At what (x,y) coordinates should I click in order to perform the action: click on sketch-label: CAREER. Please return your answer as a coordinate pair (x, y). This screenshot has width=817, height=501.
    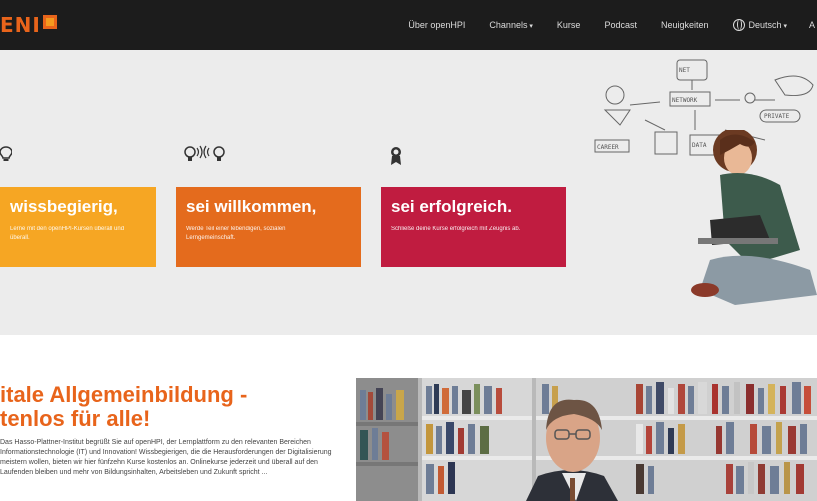
    Looking at the image, I should click on (608, 147).